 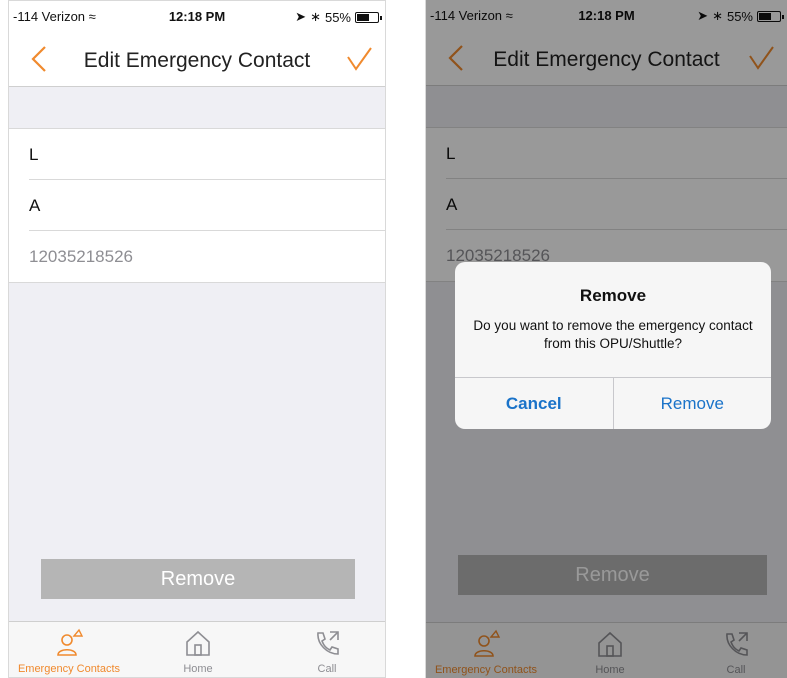 I want to click on battery-icon, so click(x=368, y=17).